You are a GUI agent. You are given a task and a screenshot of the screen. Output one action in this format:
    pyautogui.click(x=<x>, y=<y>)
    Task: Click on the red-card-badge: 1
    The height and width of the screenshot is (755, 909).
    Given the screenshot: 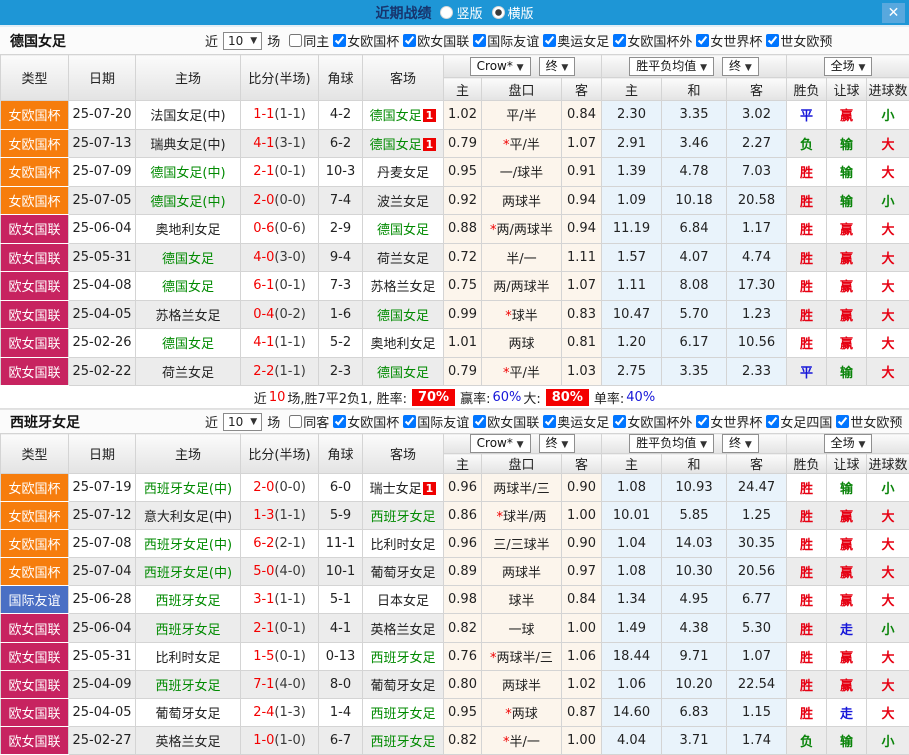 What is the action you would take?
    pyautogui.click(x=430, y=488)
    